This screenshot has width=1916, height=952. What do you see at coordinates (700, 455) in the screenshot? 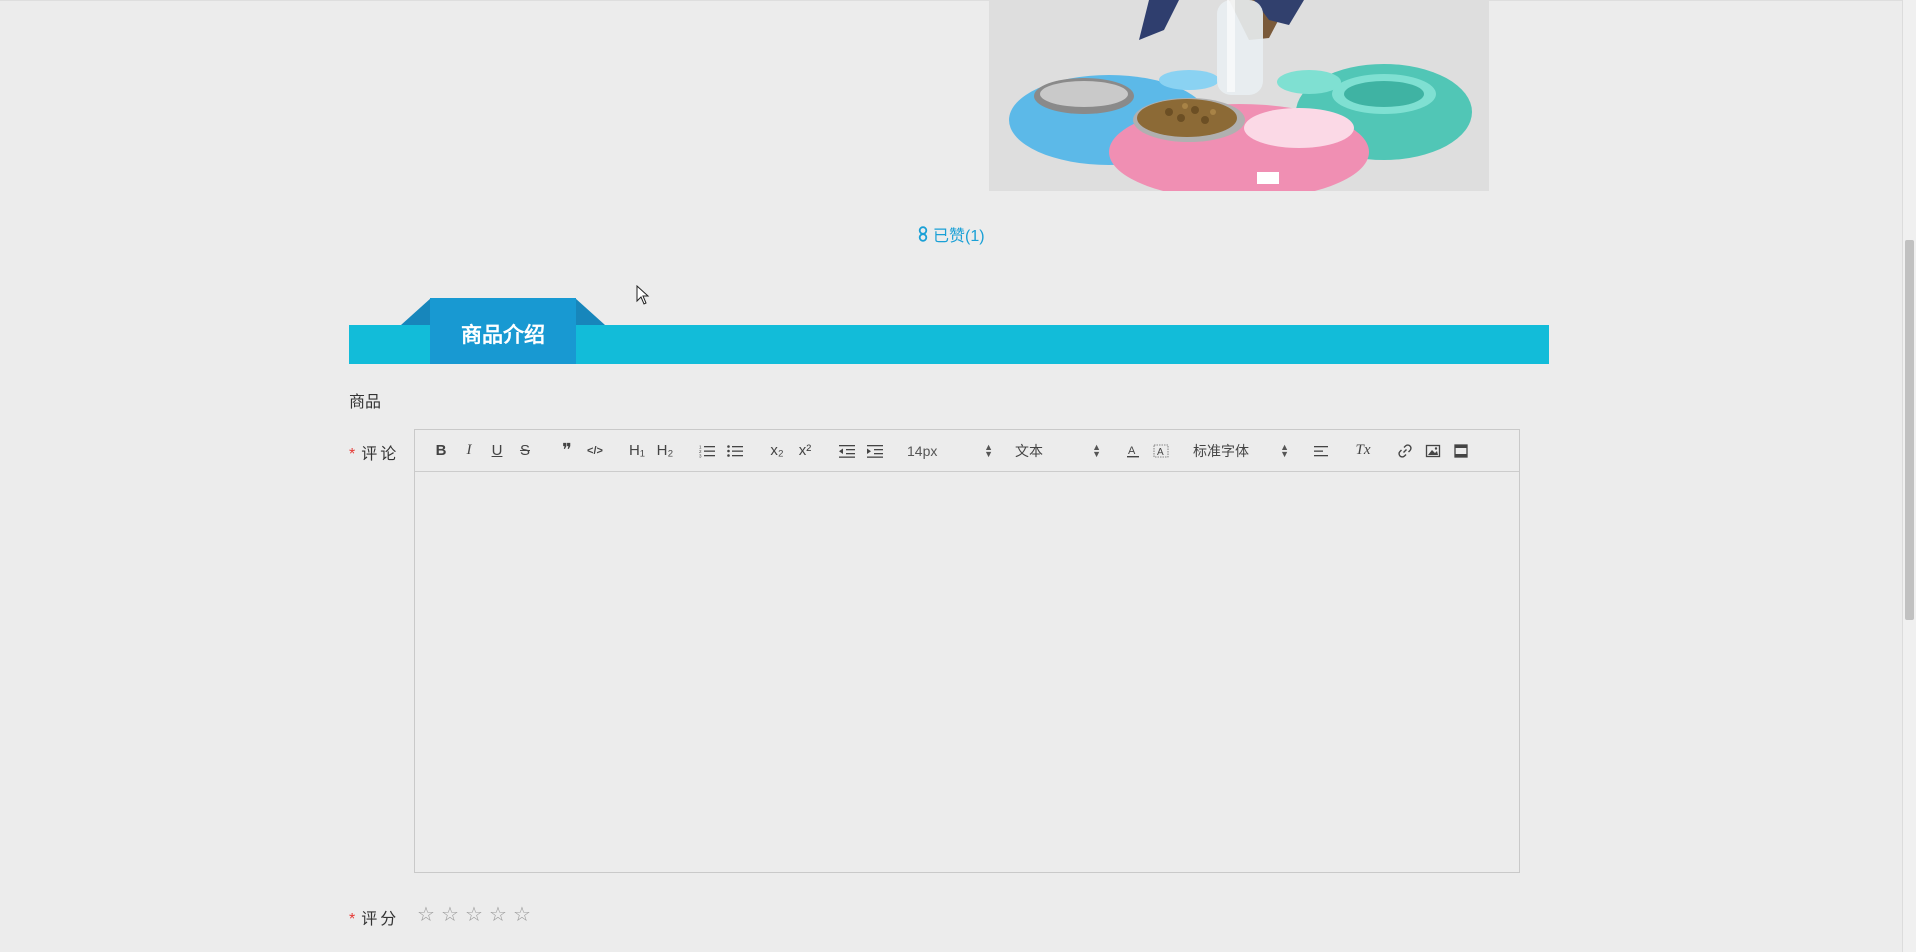
I see `svg-text: 3` at bounding box center [700, 455].